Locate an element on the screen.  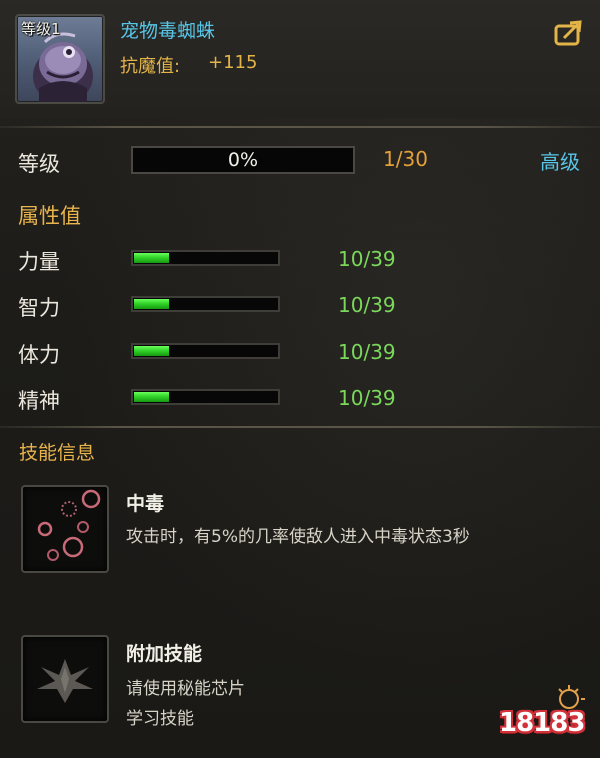
pet-level-tag: 等级1 is located at coordinates (41, 29).